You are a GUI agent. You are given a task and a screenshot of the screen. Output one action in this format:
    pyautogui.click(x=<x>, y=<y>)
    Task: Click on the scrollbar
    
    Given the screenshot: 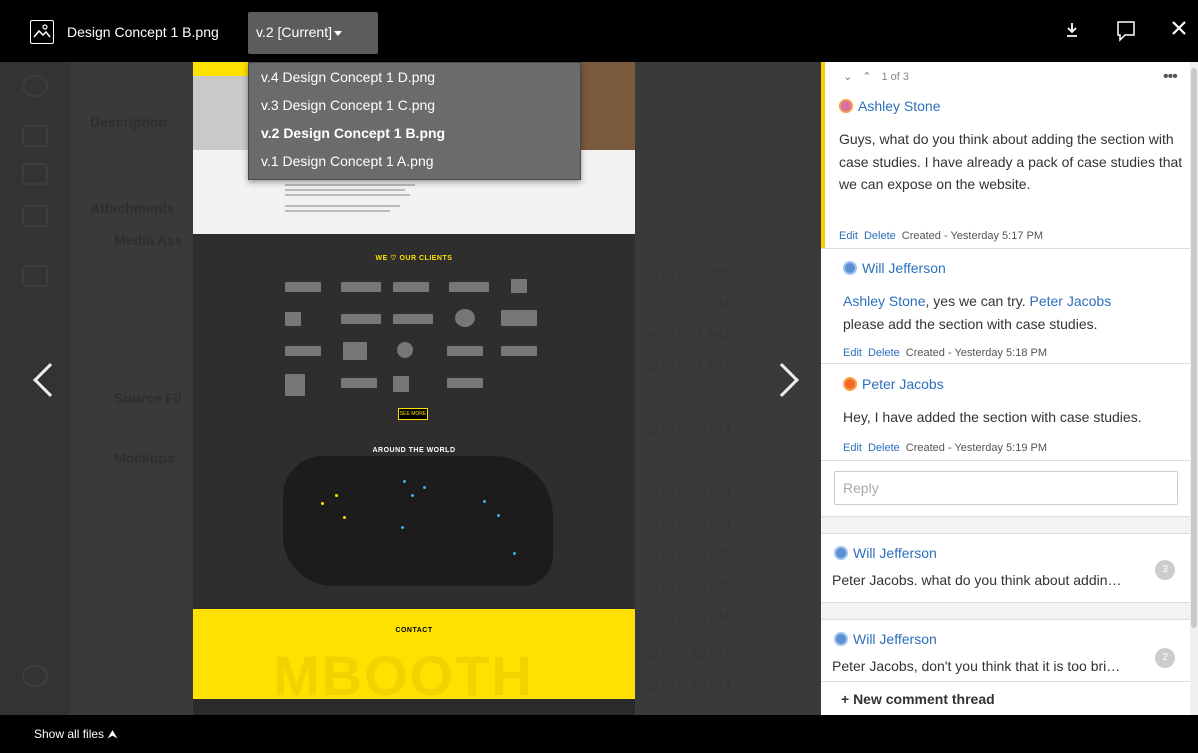 What is the action you would take?
    pyautogui.click(x=1194, y=388)
    